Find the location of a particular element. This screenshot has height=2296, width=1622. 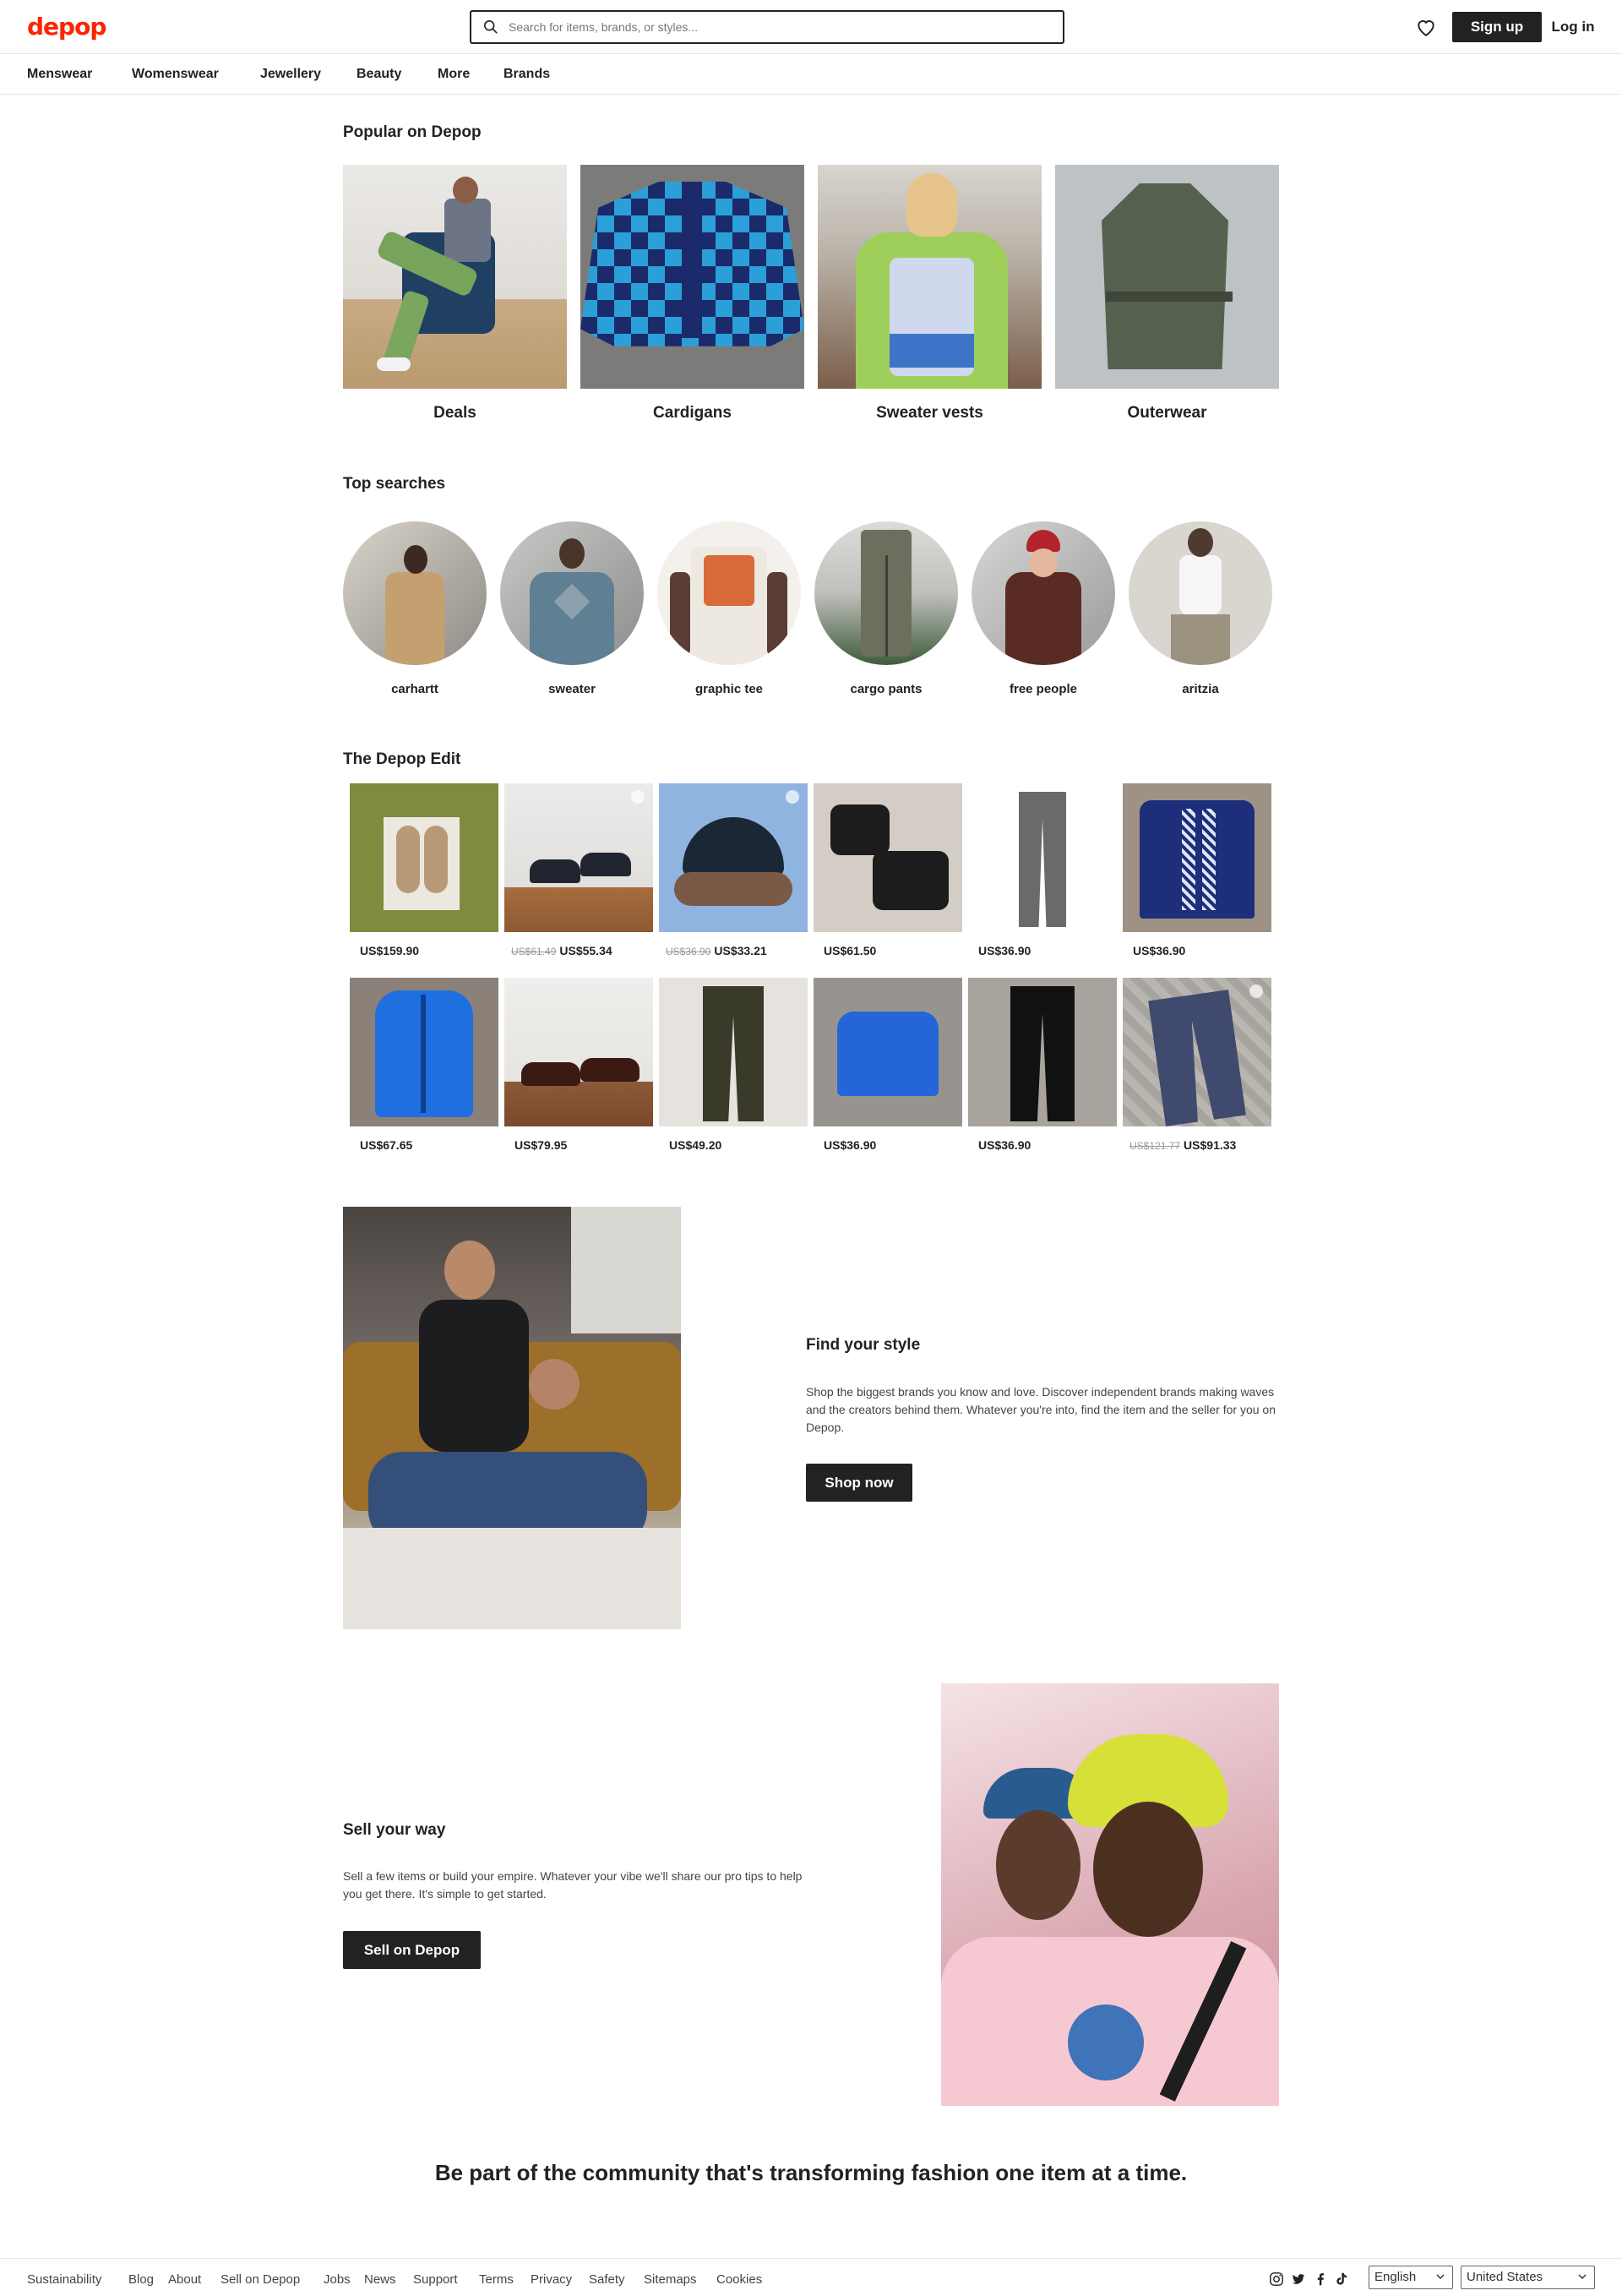

footer-link-news: News is located at coordinates (380, 2279).